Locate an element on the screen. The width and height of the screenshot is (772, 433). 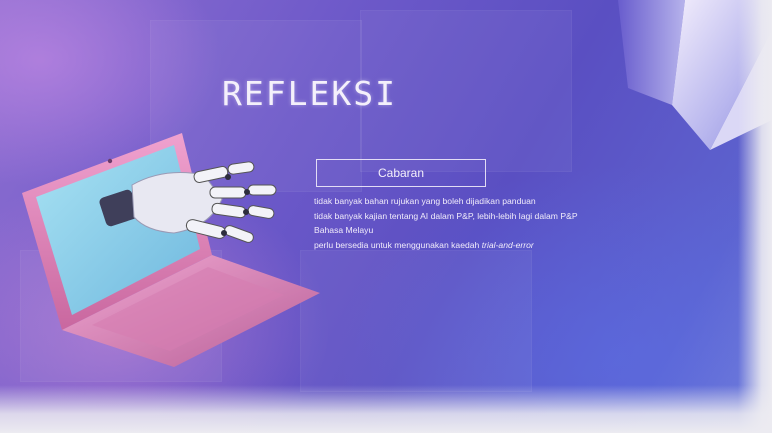
section-heading-box: Cabaran is located at coordinates (401, 173).